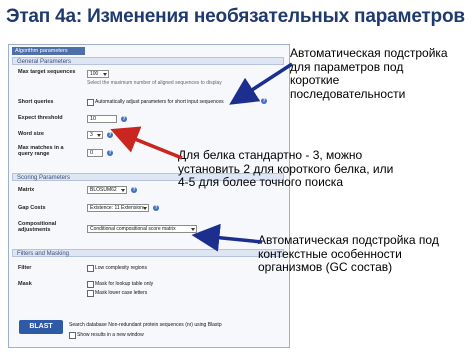  I want to click on arrow-compositional, so click(227, 237).